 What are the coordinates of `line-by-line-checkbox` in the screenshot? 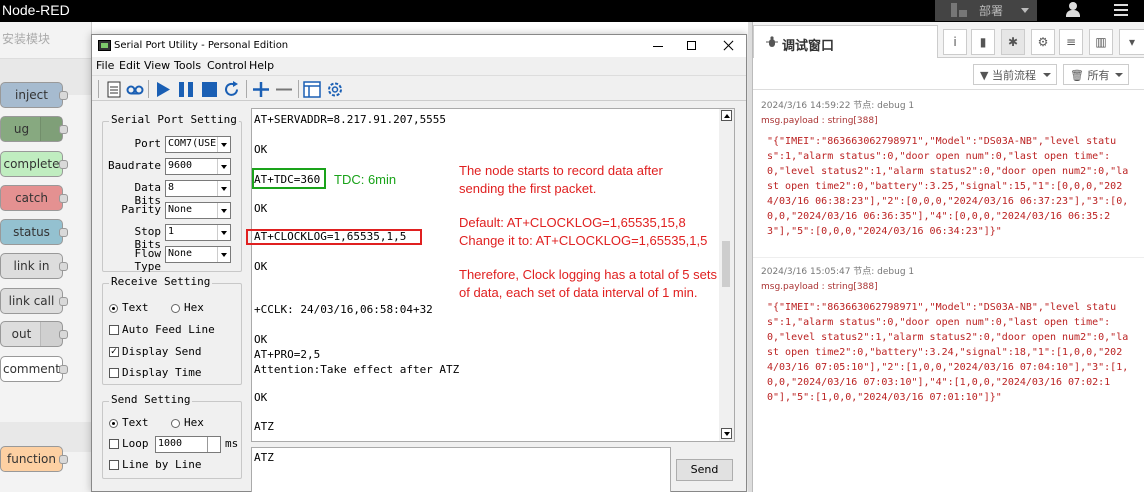 It's located at (114, 465).